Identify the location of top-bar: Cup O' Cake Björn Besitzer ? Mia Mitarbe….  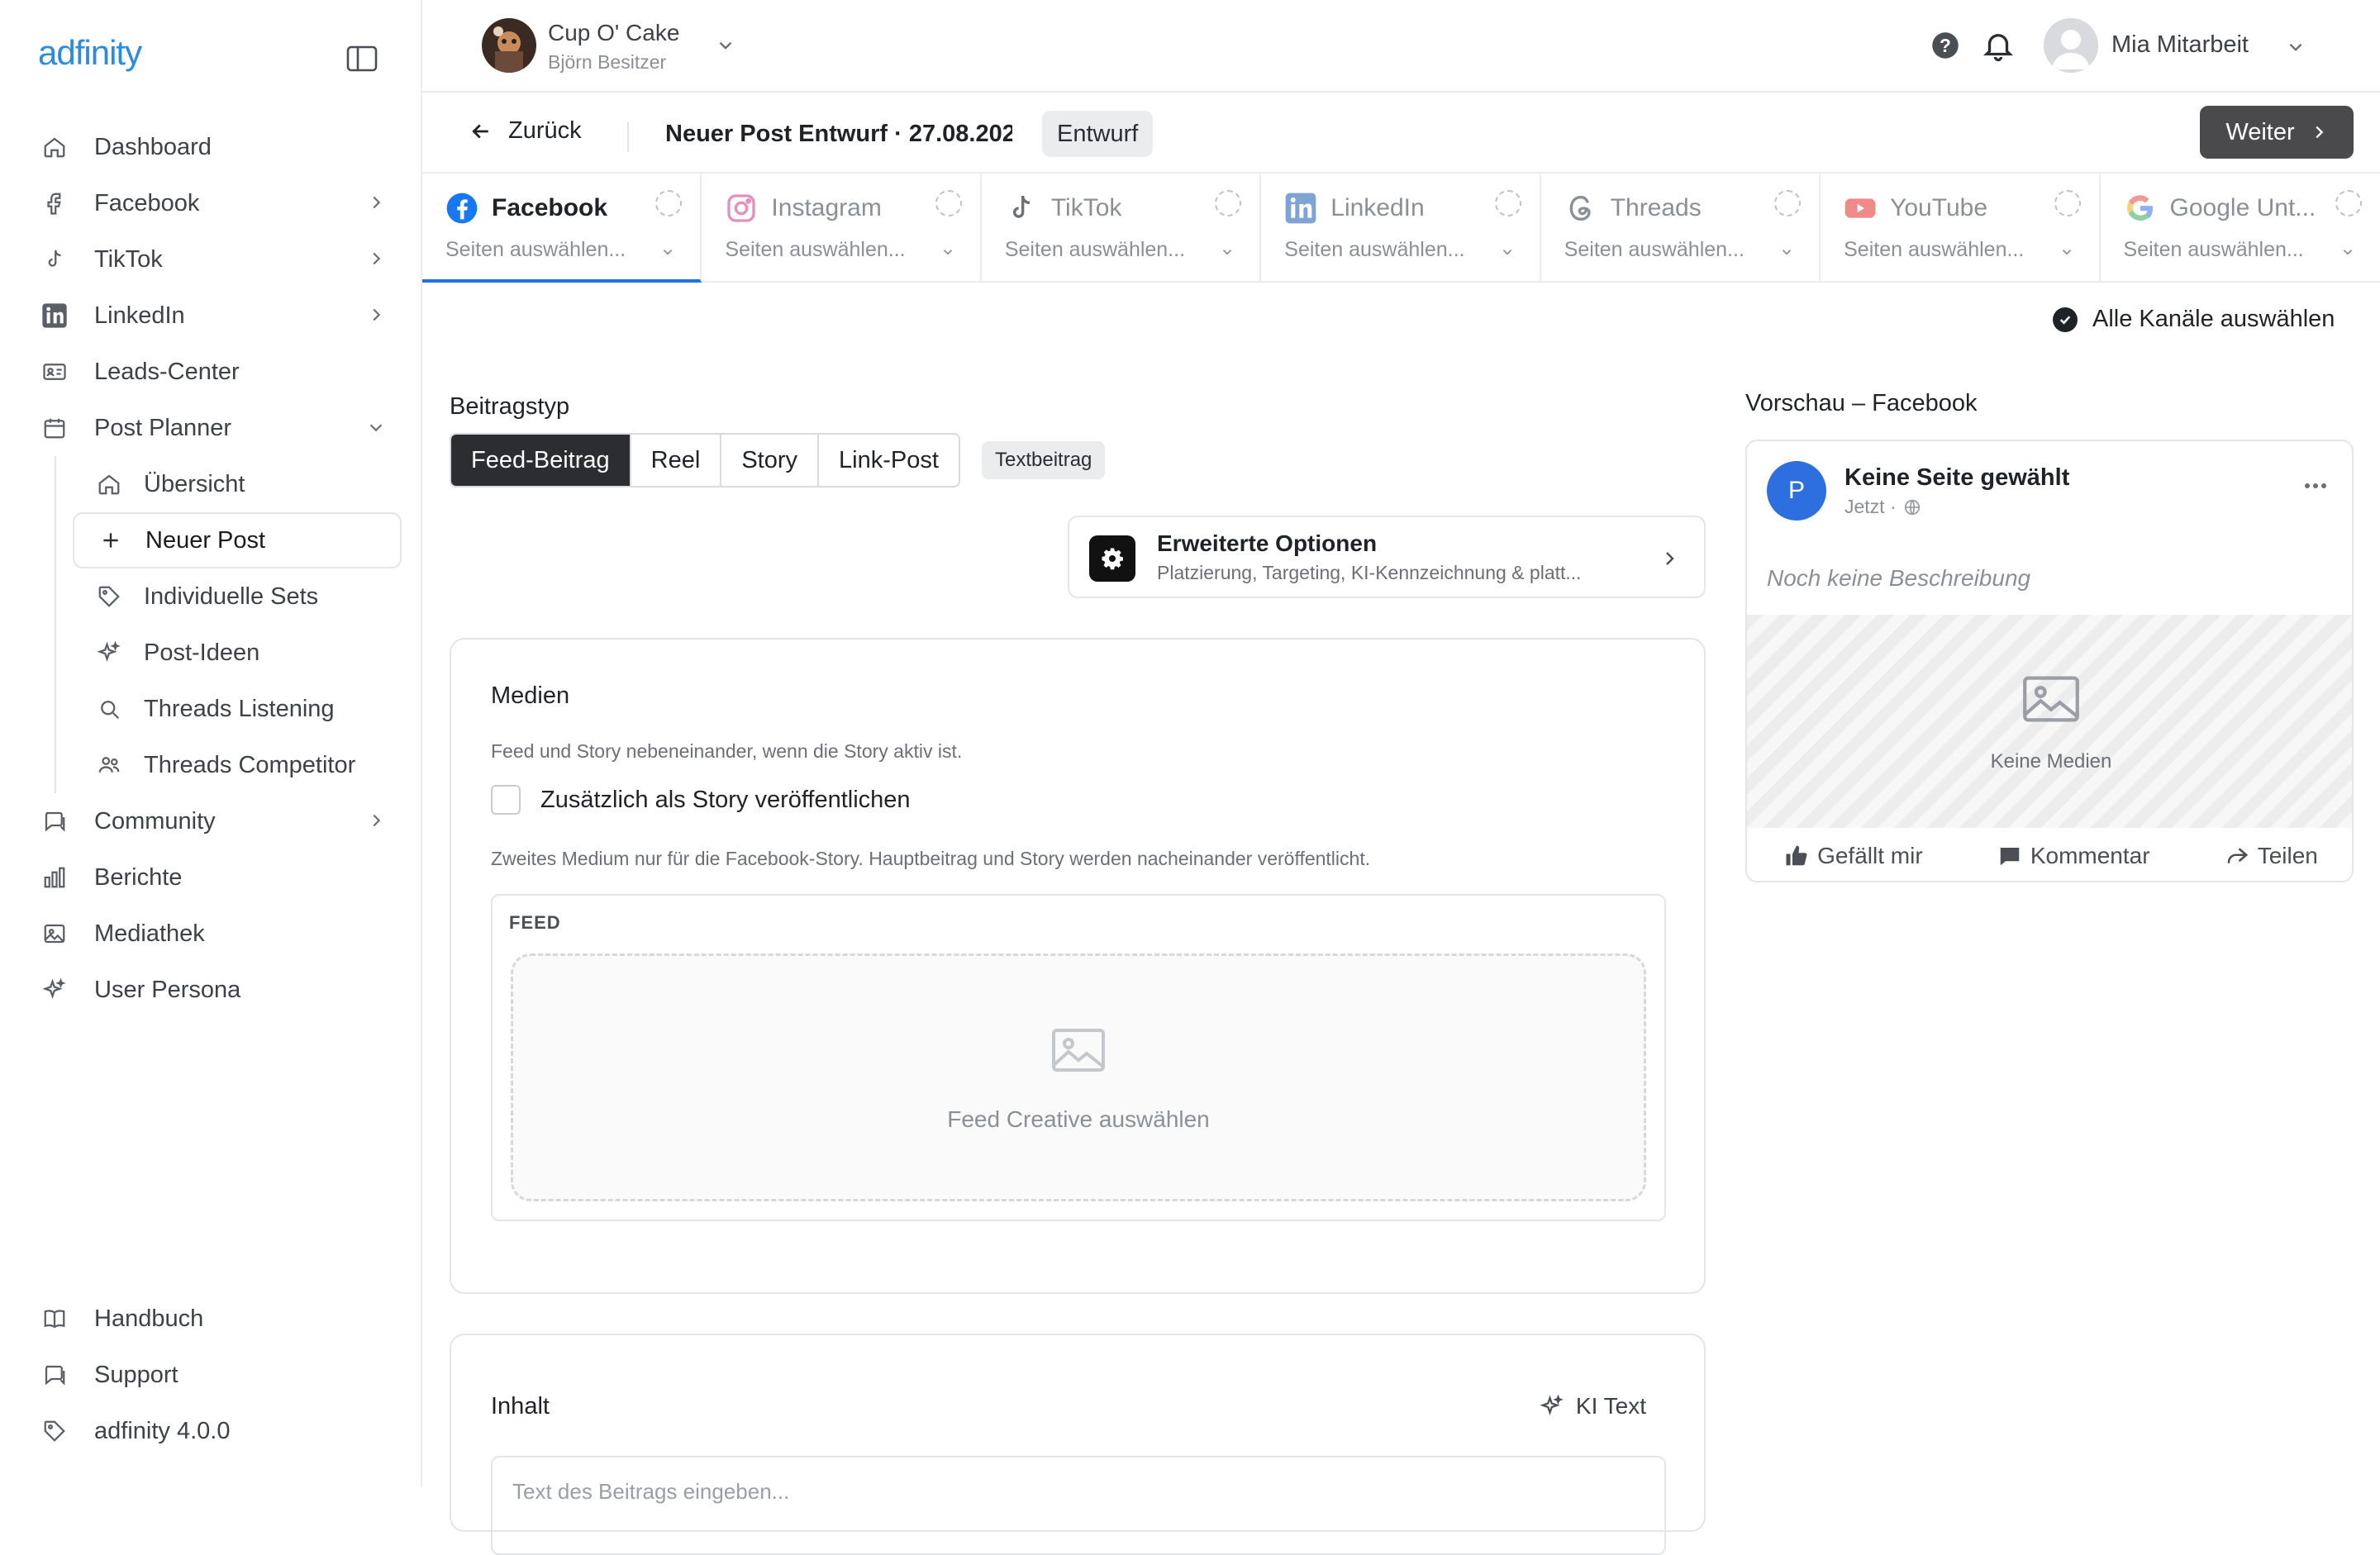
(1401, 46).